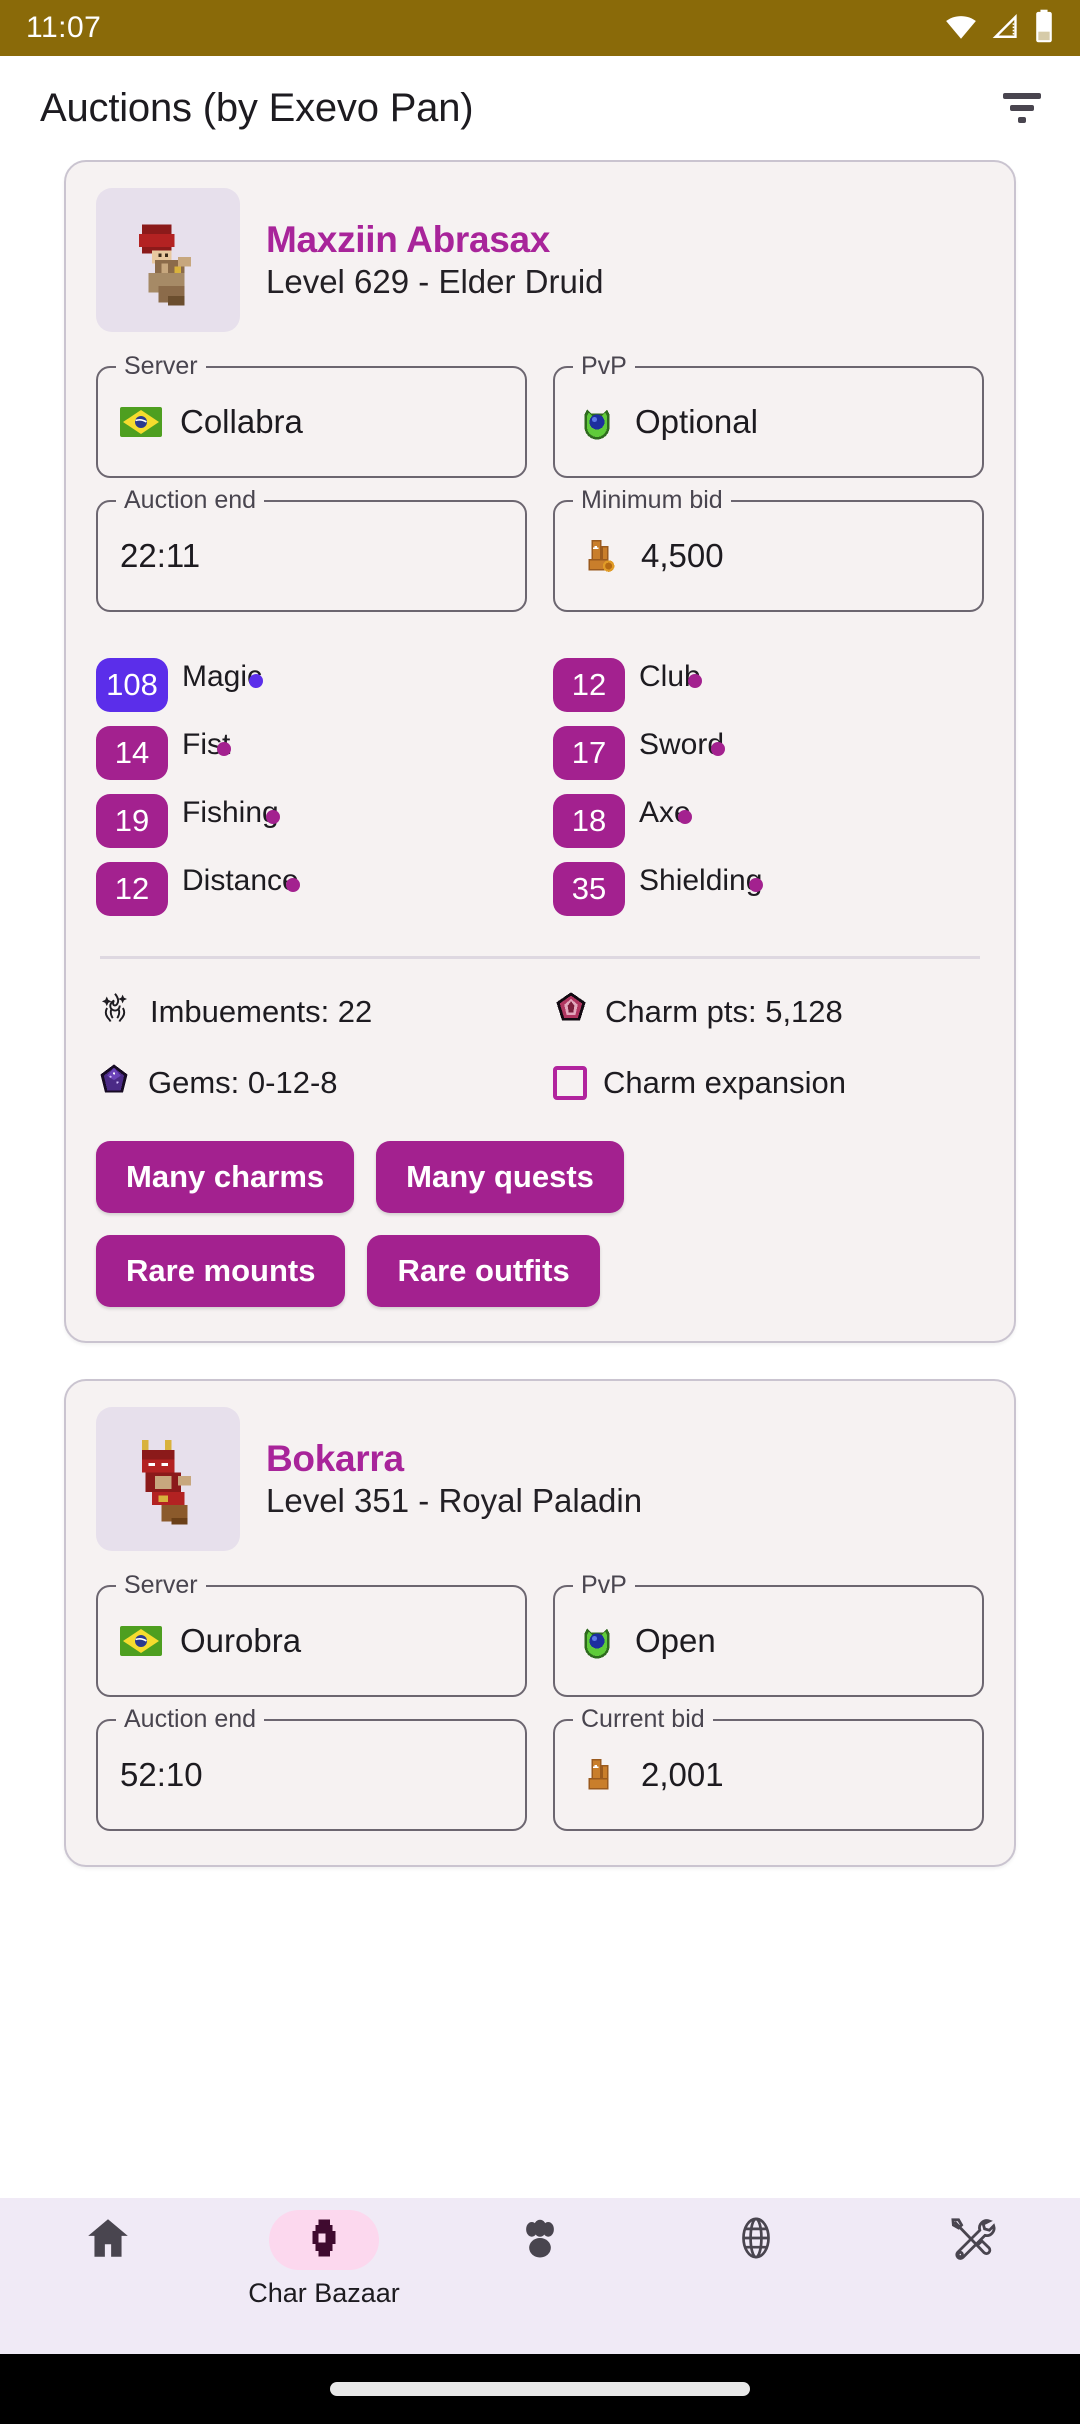  I want to click on stat-gems: Gems: 0-12-8, so click(311, 1083).